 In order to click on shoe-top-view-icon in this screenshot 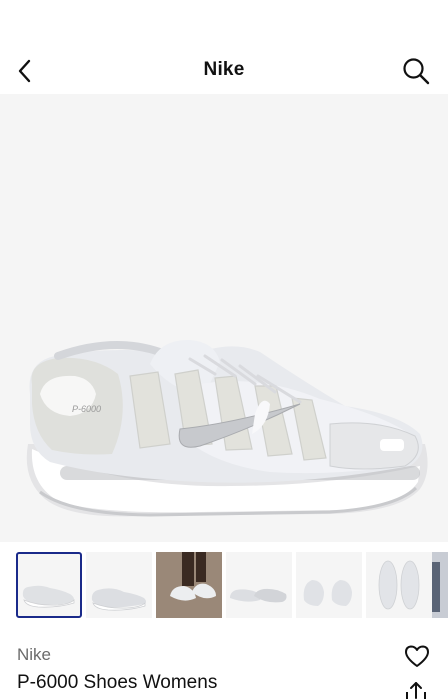, I will do `click(399, 585)`.